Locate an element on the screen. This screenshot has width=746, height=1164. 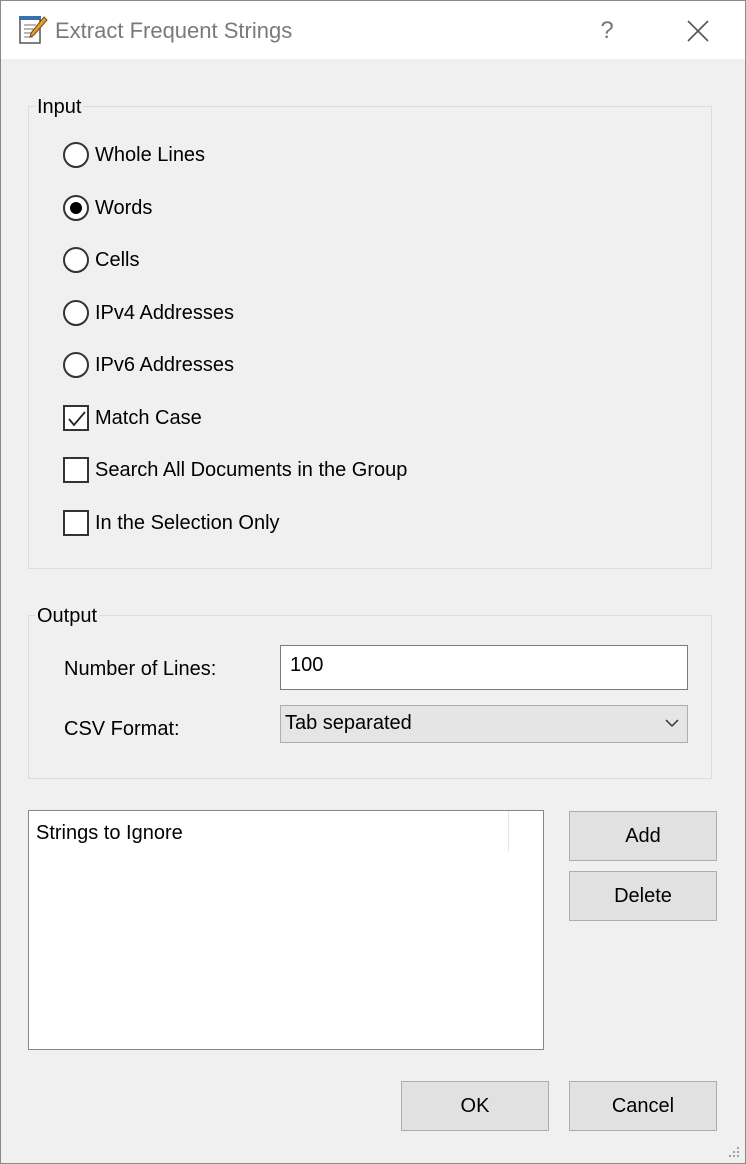
checkmark-icon is located at coordinates (77, 419).